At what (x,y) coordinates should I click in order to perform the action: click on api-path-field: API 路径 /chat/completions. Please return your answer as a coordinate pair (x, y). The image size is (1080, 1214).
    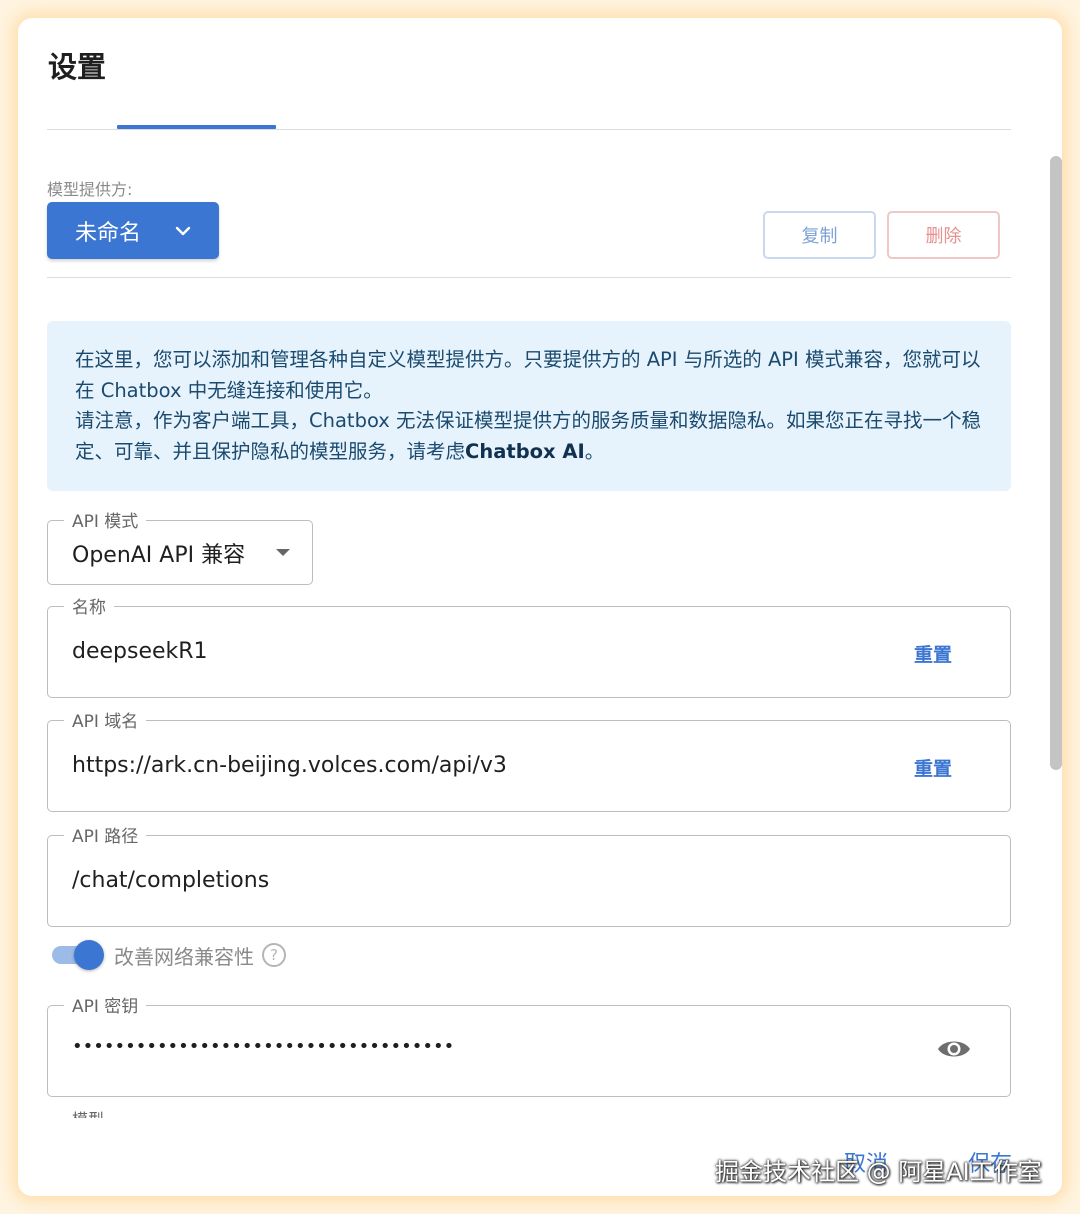
    Looking at the image, I should click on (529, 874).